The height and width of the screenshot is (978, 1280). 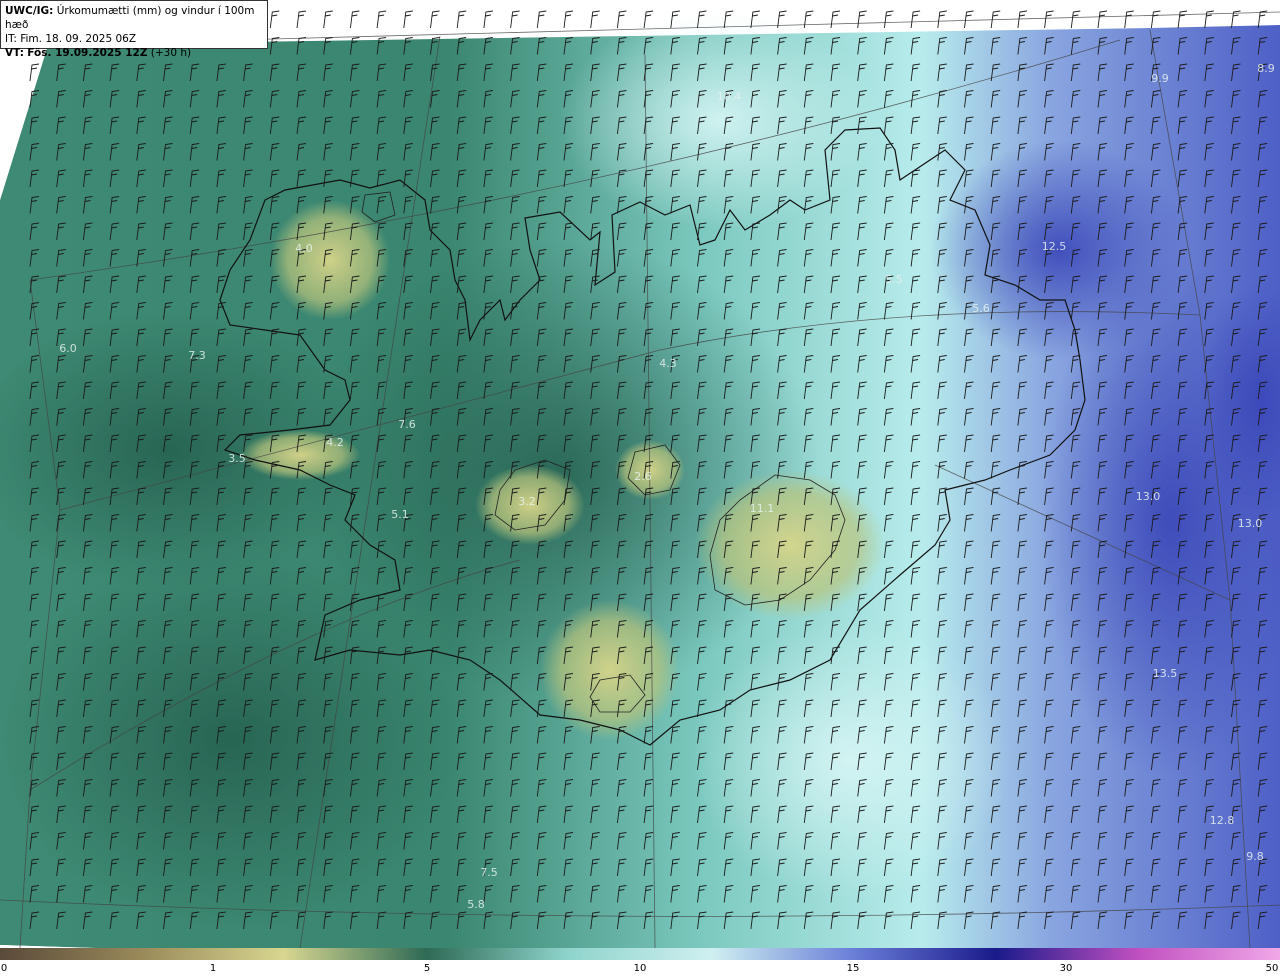 What do you see at coordinates (643, 476) in the screenshot?
I see `precip-value-label: 2.6` at bounding box center [643, 476].